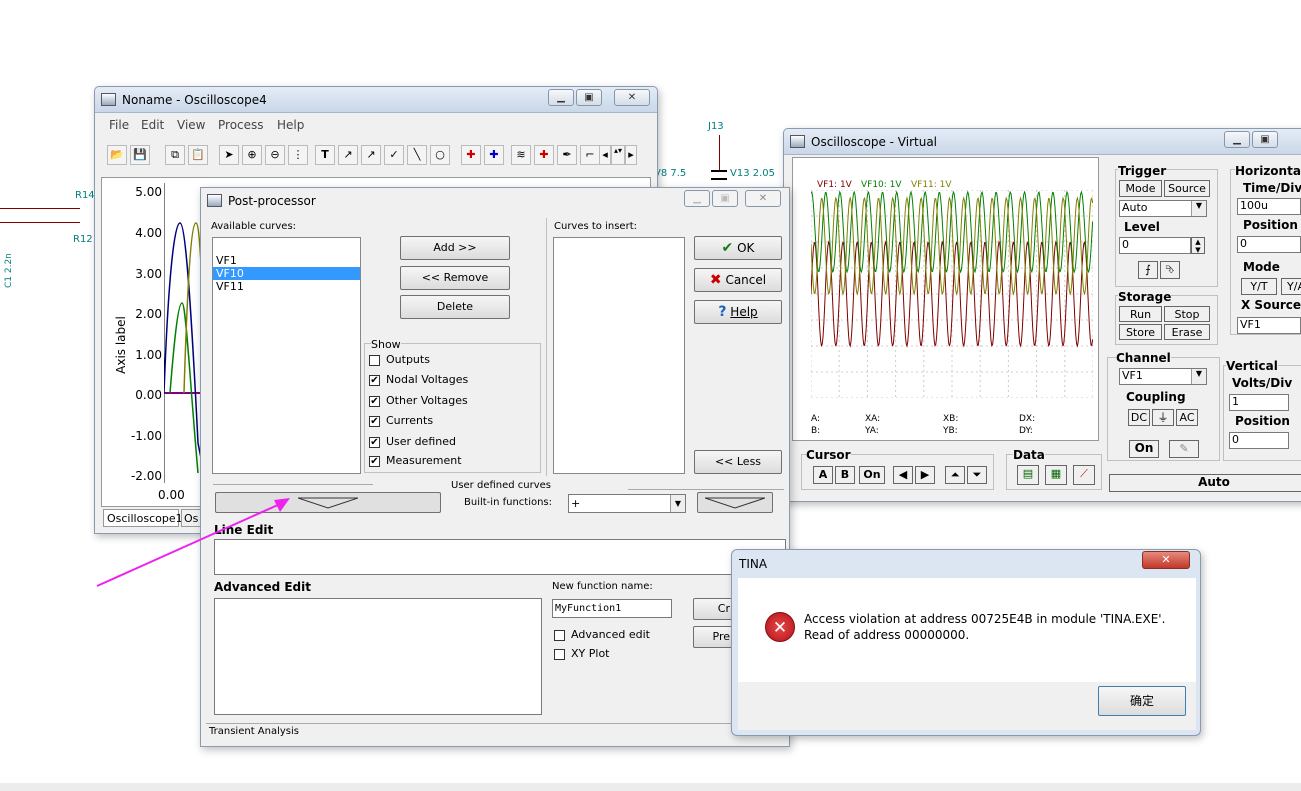  I want to click on ya-button: Y/A, so click(1291, 286).